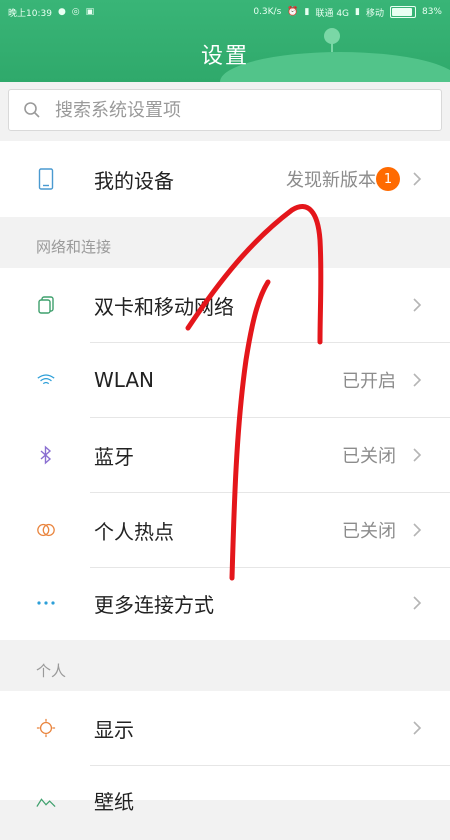  I want to click on my-device-row: 我的设备 发现新版本 1, so click(225, 179).